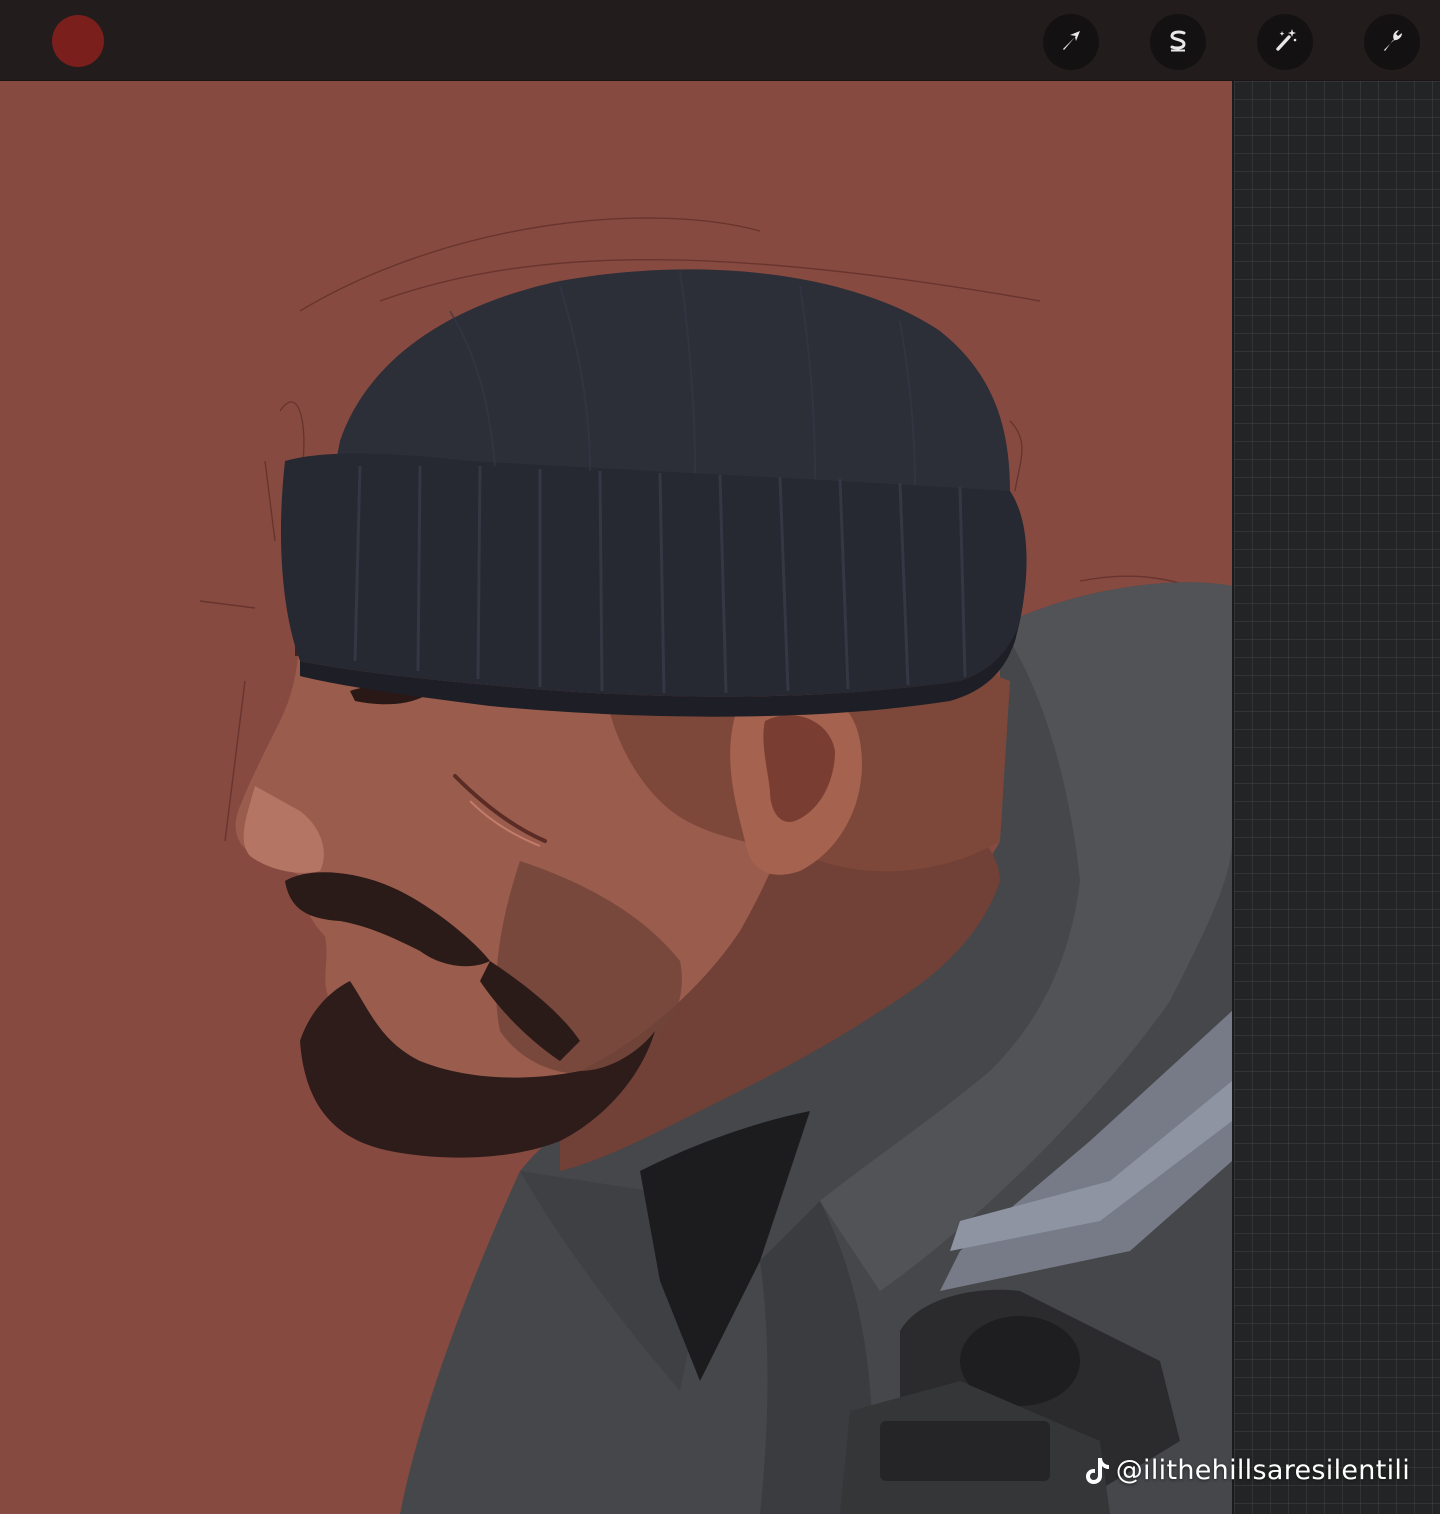 This screenshot has width=1440, height=1514. What do you see at coordinates (1097, 1470) in the screenshot?
I see `tiktok-note-icon` at bounding box center [1097, 1470].